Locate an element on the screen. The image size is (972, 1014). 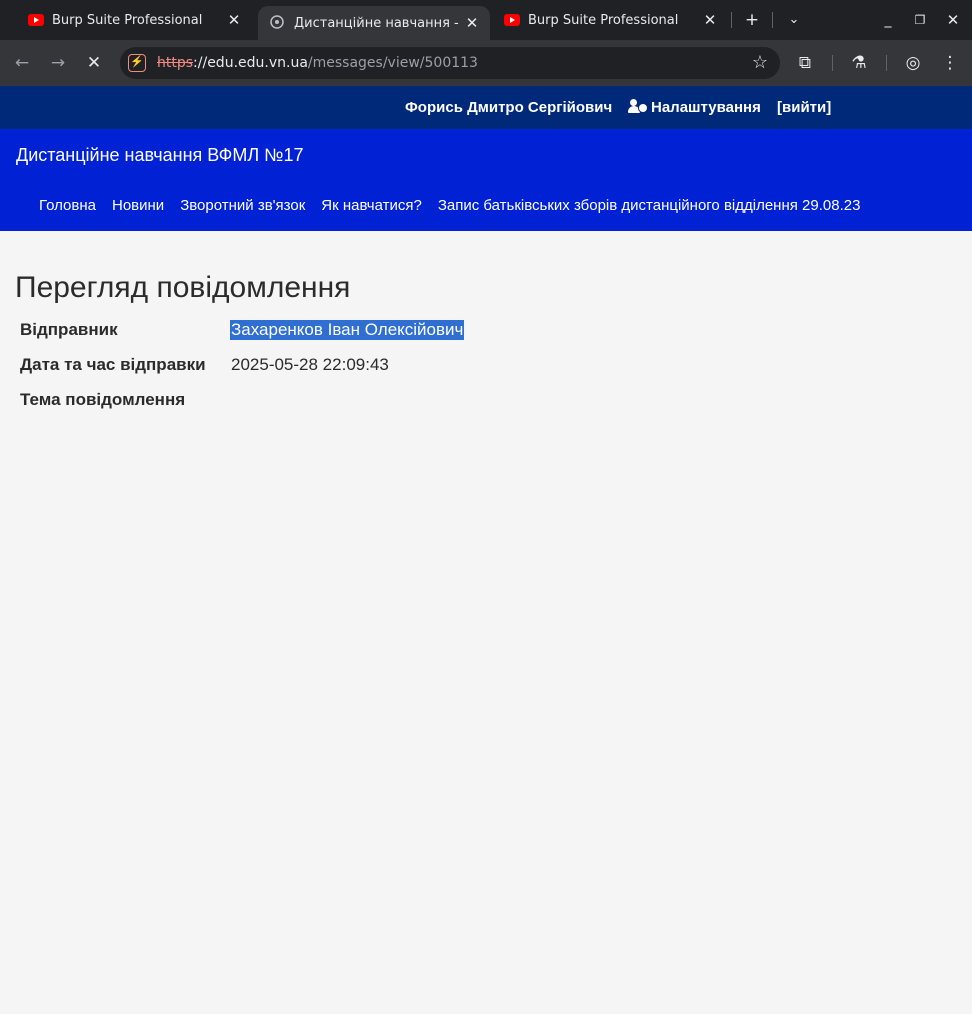
menu-item-news: Новини is located at coordinates (138, 205).